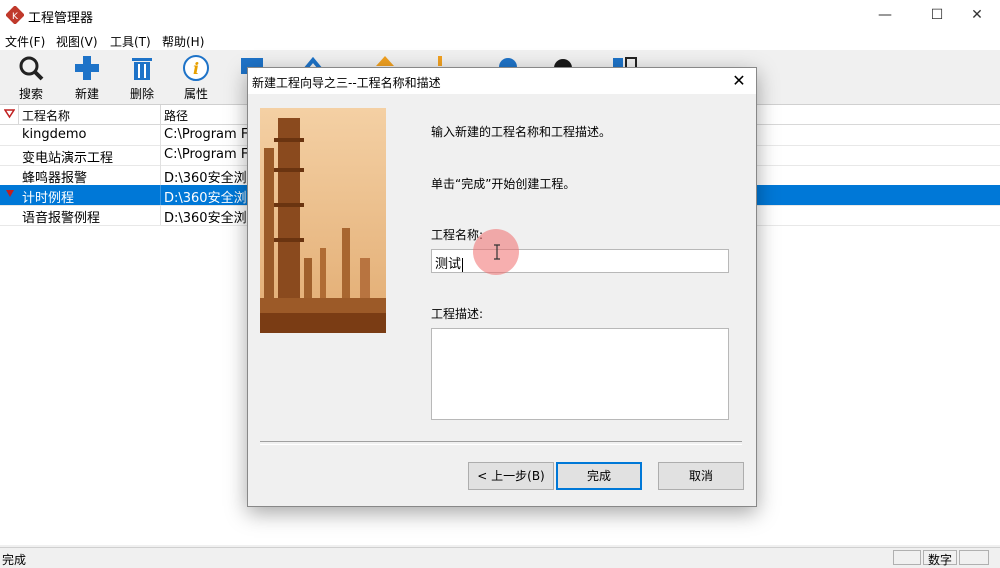  Describe the element at coordinates (940, 558) in the screenshot. I see `status-pane-numlock: 数字` at that location.